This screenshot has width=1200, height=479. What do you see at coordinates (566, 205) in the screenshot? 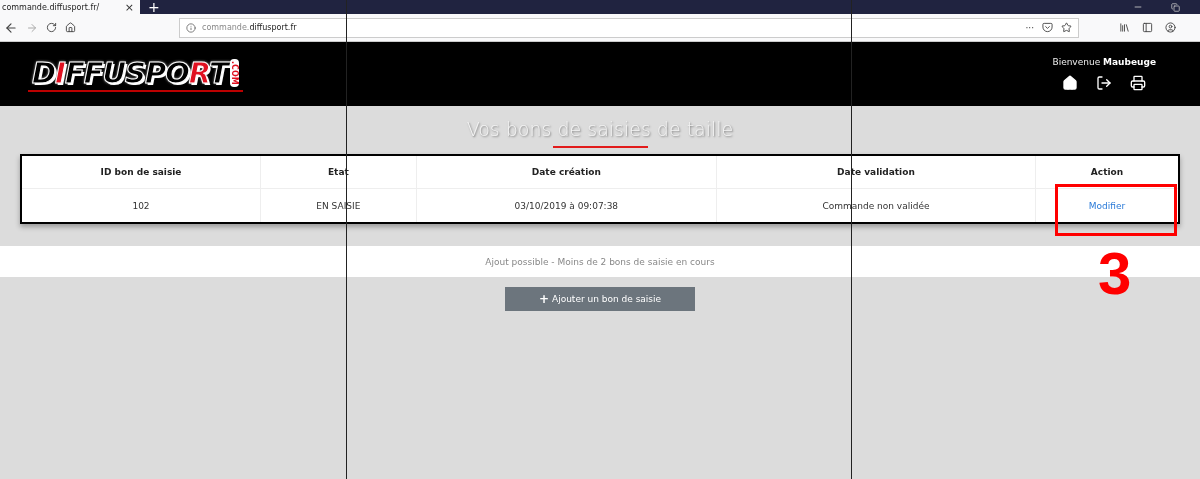
I see `table-cell: 03/10/2019 à 09:07:38` at bounding box center [566, 205].